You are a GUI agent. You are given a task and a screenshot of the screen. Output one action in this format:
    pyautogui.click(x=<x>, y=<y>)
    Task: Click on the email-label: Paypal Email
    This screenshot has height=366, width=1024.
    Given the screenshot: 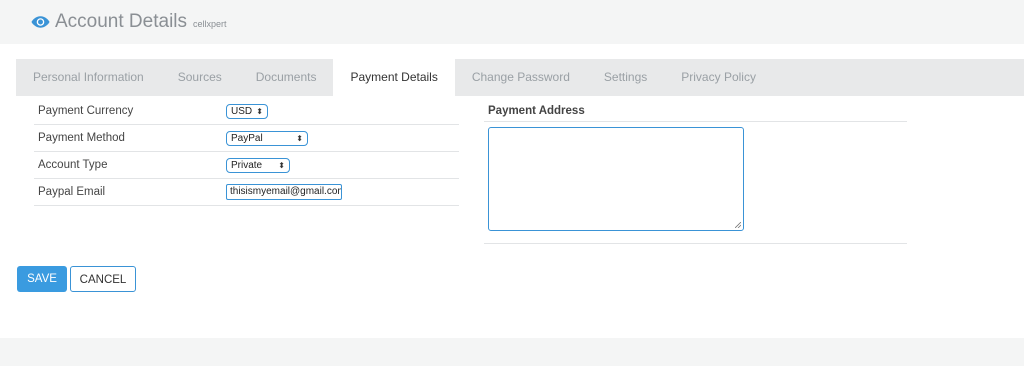 What is the action you would take?
    pyautogui.click(x=72, y=192)
    